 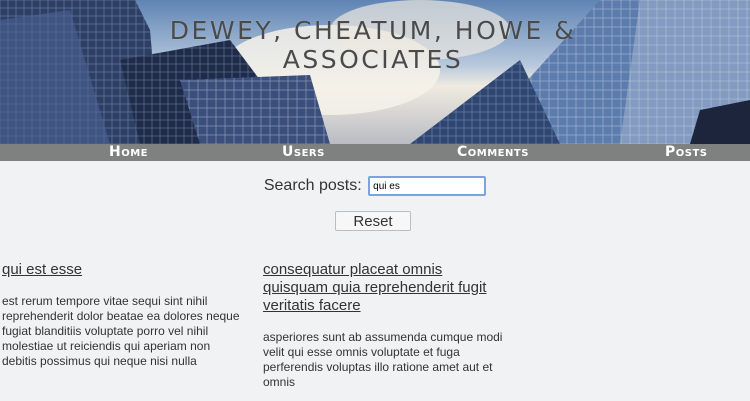 I want to click on main-nav: Home Users Comments Posts, so click(x=375, y=152).